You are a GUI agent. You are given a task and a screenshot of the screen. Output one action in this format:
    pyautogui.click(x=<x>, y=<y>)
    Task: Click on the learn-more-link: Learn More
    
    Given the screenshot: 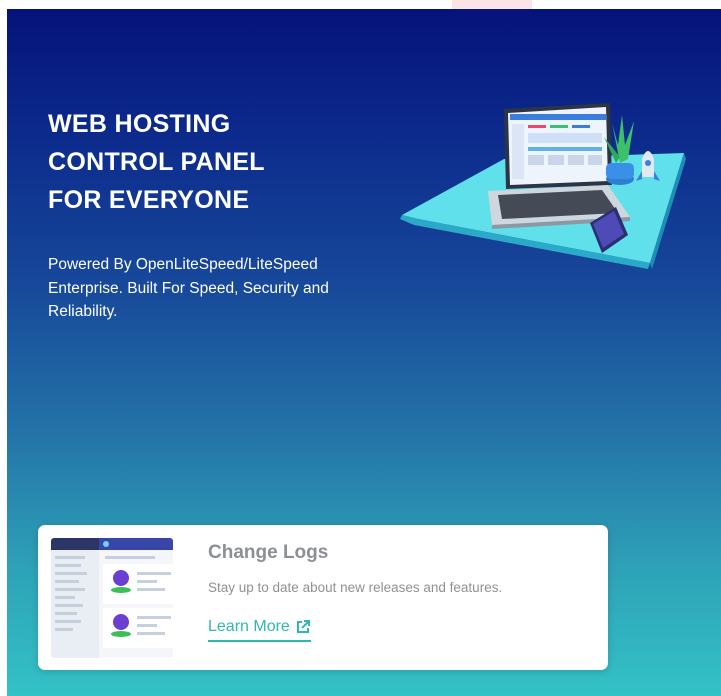 What is the action you would take?
    pyautogui.click(x=259, y=630)
    